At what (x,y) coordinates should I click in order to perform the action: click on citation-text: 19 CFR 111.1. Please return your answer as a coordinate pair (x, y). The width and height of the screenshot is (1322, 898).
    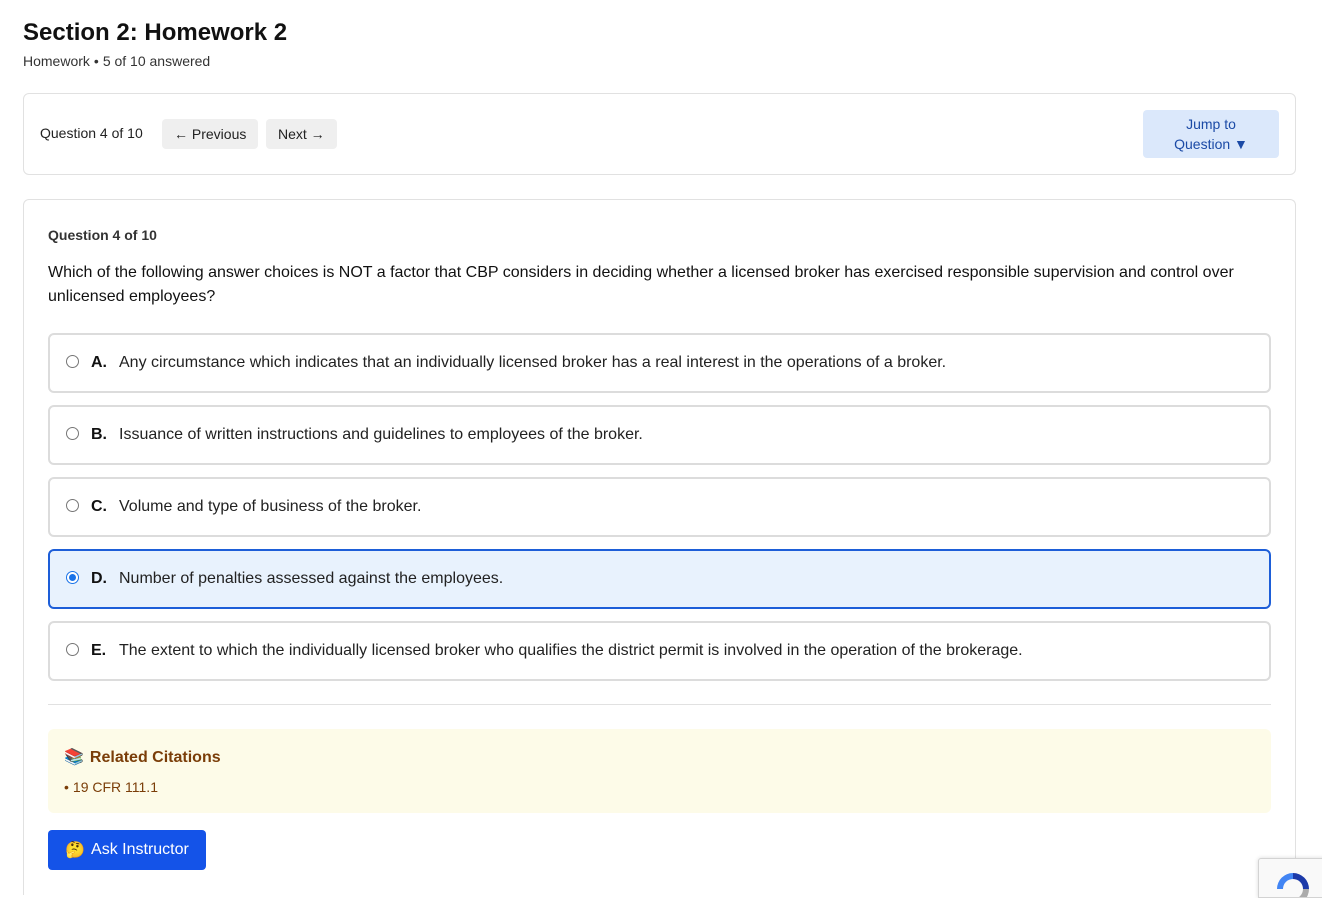
    Looking at the image, I should click on (115, 787).